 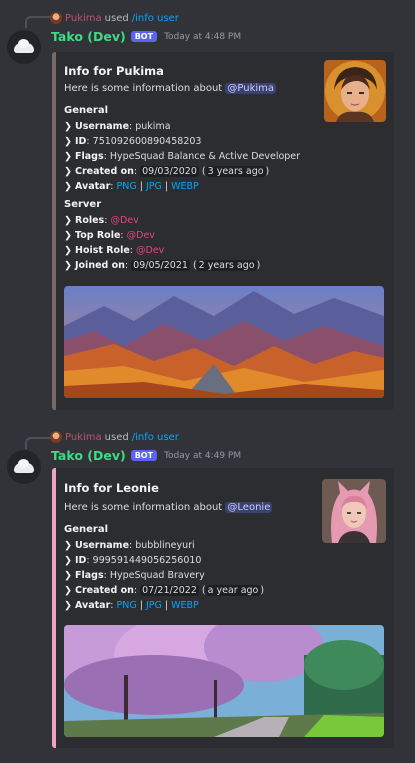 I want to click on field-joined-on: ❯ Joined on: 09/05/2021 (2 years ago), so click(x=162, y=265).